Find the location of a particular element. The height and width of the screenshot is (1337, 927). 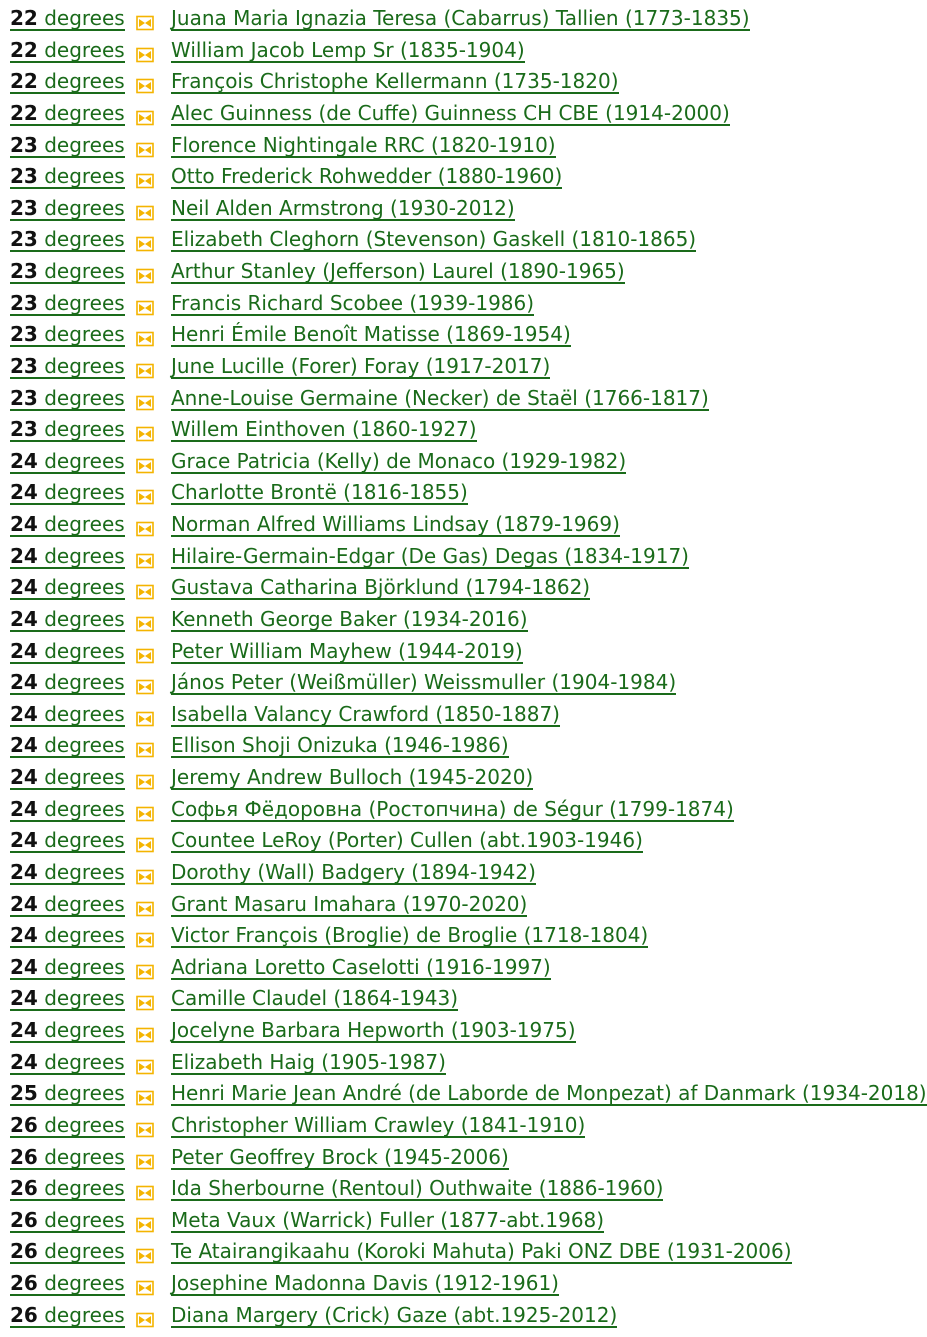

person-link: Camille Claudel (1864-1943) is located at coordinates (315, 999).